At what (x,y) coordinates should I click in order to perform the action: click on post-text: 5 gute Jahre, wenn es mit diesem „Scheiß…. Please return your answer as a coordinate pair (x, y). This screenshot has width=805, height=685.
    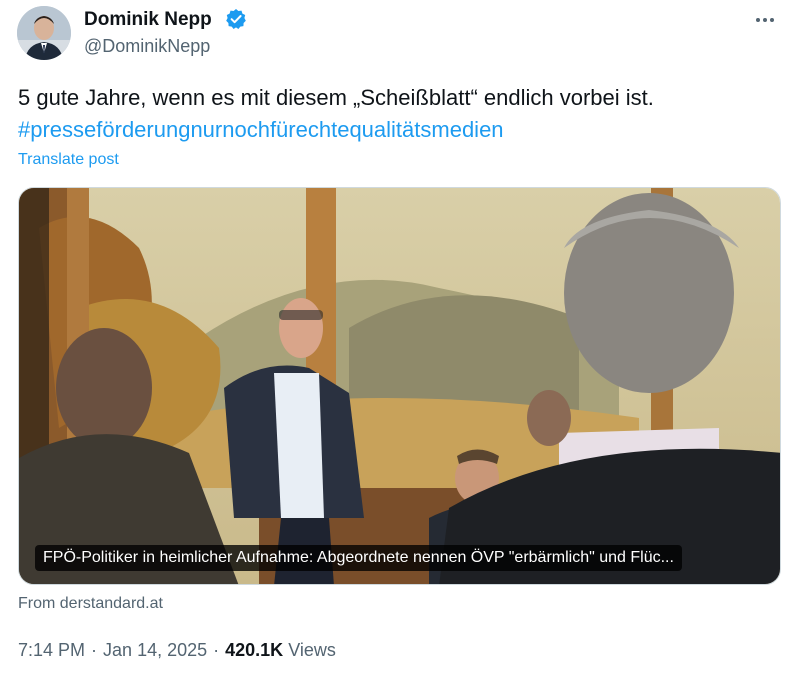
    Looking at the image, I should click on (403, 114).